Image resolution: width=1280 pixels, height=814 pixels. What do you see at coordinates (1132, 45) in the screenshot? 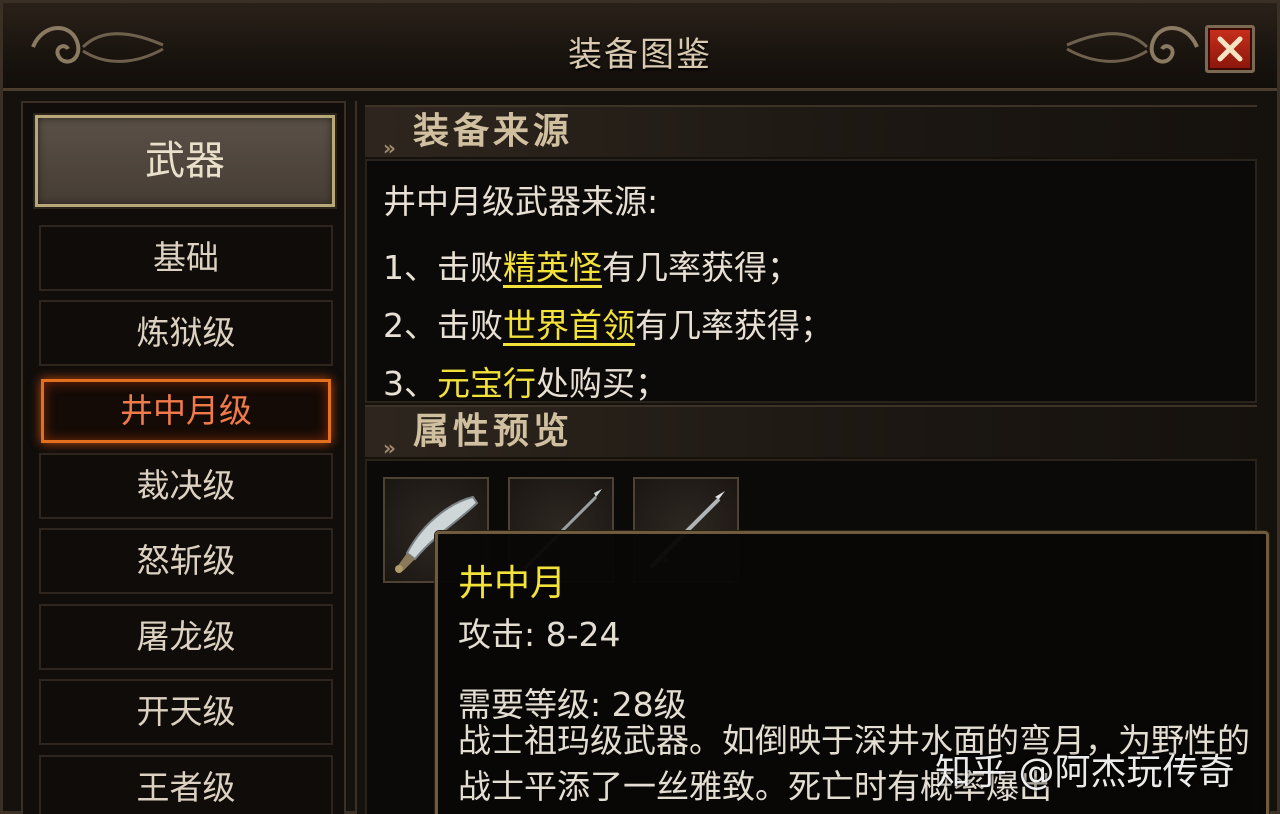
I see `ornament-right-icon` at bounding box center [1132, 45].